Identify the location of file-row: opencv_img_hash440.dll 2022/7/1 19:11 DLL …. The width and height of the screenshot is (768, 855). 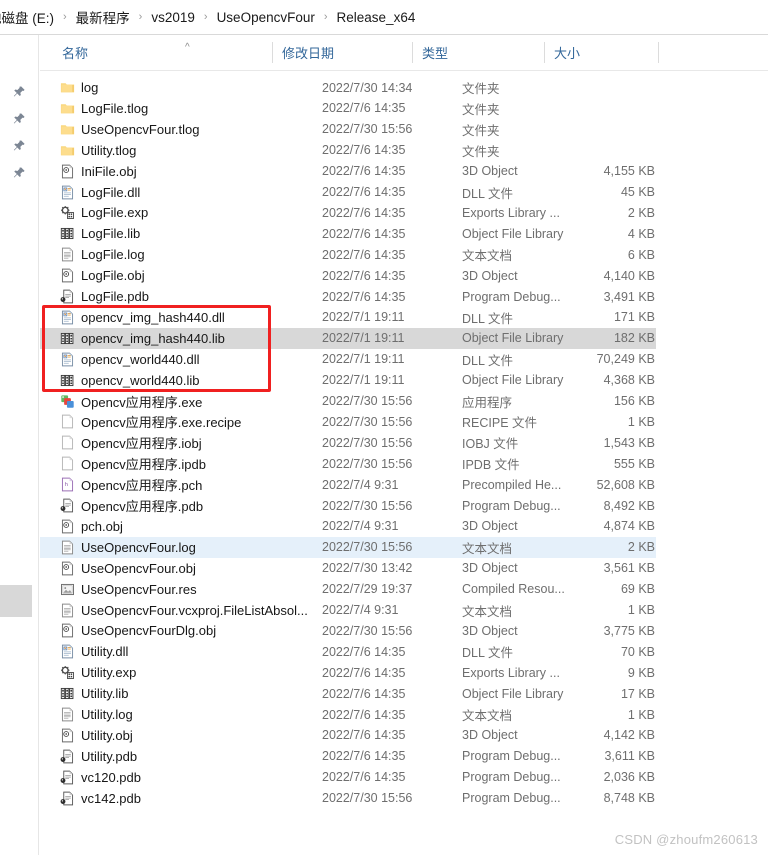
(348, 317).